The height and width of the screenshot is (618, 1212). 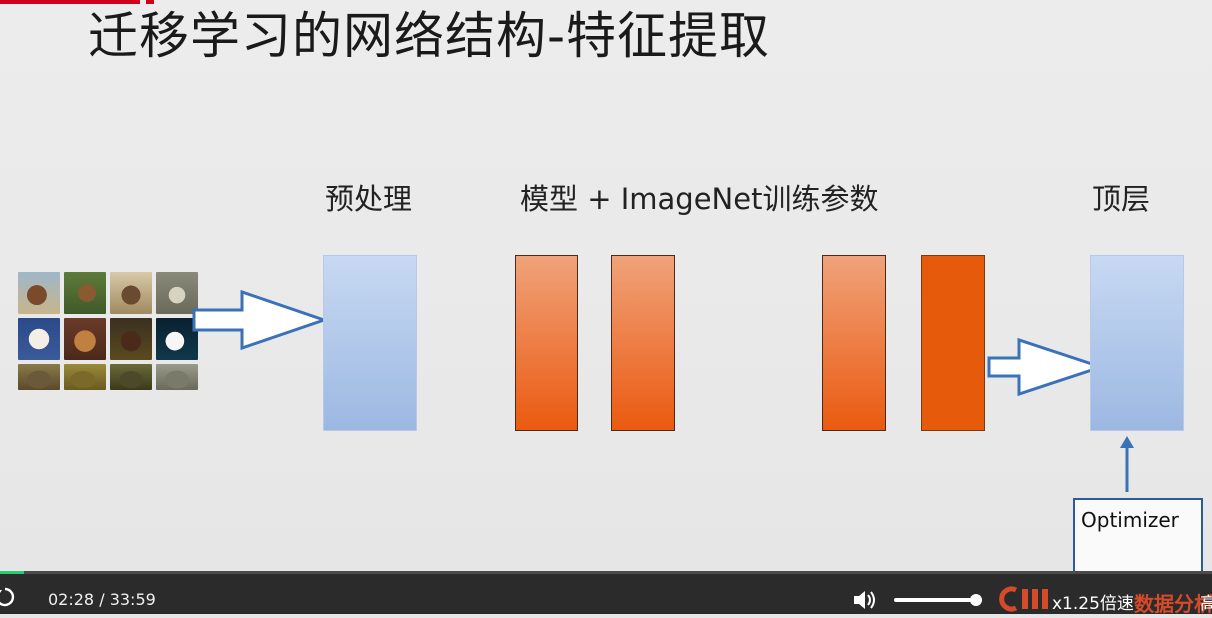 What do you see at coordinates (606, 572) in the screenshot?
I see `progress-track` at bounding box center [606, 572].